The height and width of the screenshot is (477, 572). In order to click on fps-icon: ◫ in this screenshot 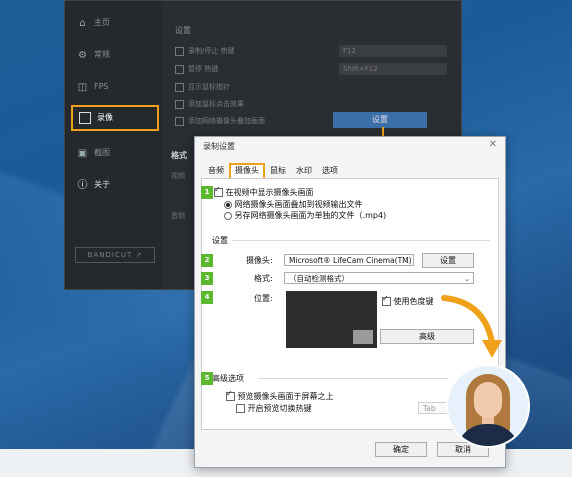, I will do `click(82, 87)`.